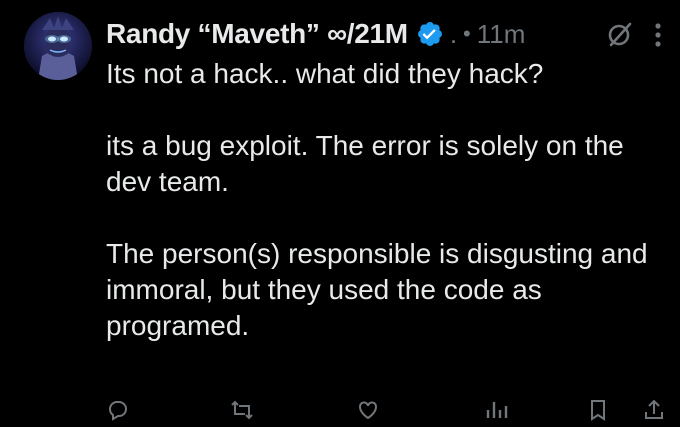  Describe the element at coordinates (325, 73) in the screenshot. I see `tweet-paragraph: Its not a hack.. what did they hack?` at that location.